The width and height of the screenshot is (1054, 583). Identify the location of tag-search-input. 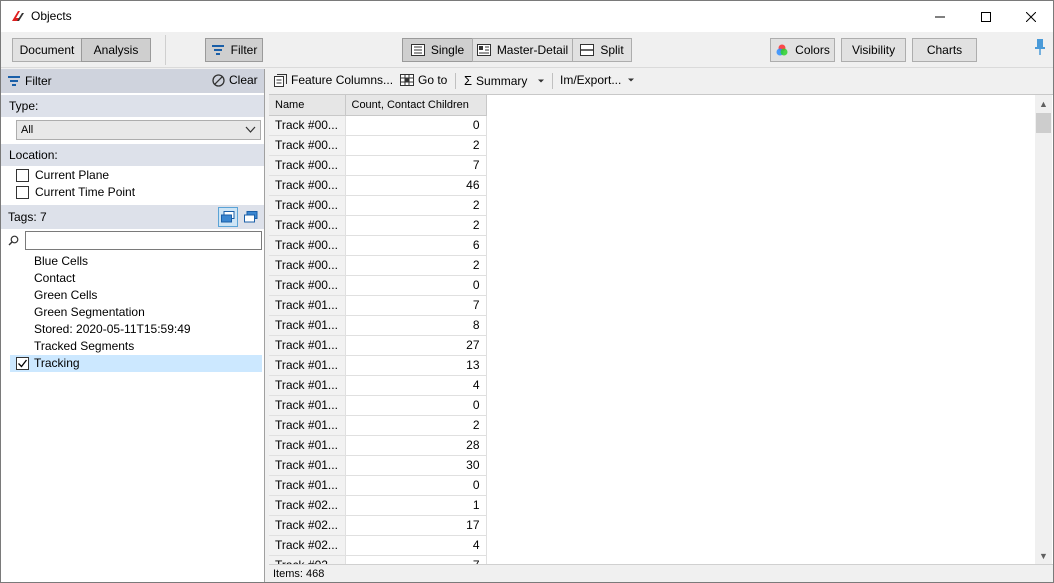
(143, 240).